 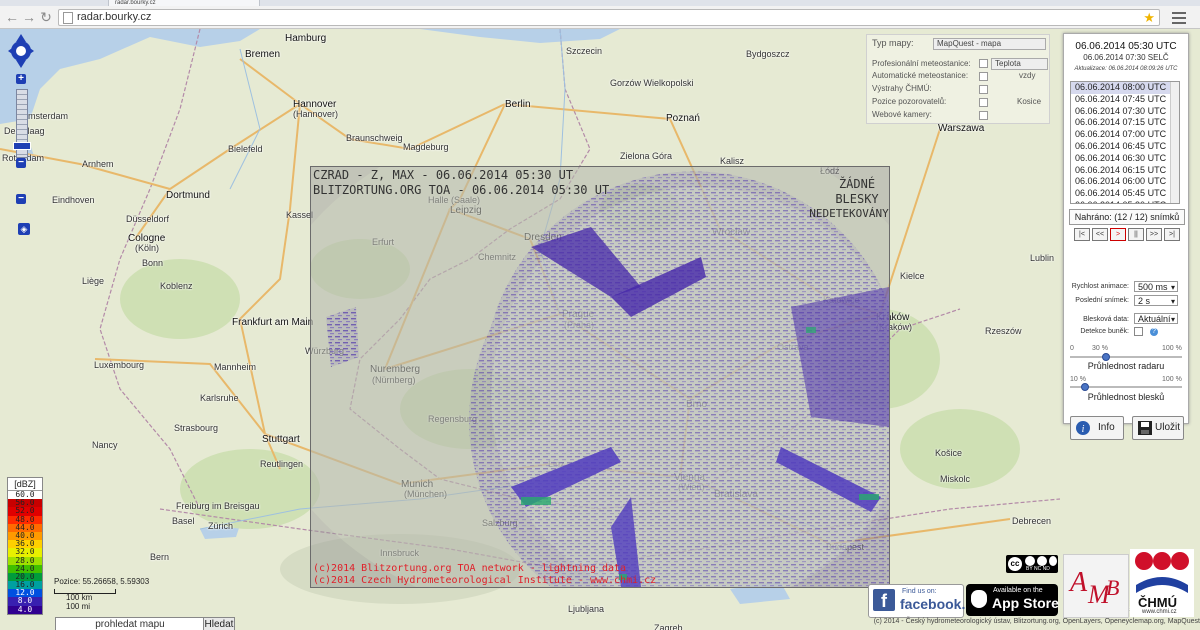 What do you see at coordinates (1125, 123) in the screenshot?
I see `frame-list-item: 06.06.2014 07:15 UTC` at bounding box center [1125, 123].